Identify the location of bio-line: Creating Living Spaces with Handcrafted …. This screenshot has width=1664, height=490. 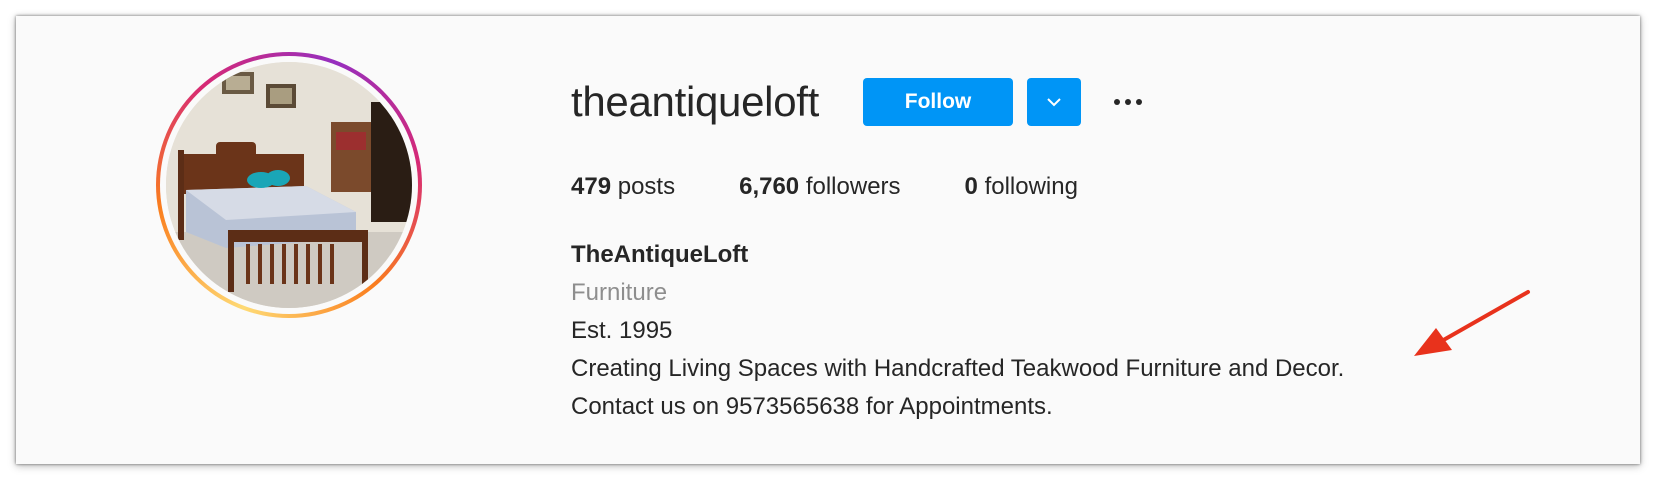
(958, 368).